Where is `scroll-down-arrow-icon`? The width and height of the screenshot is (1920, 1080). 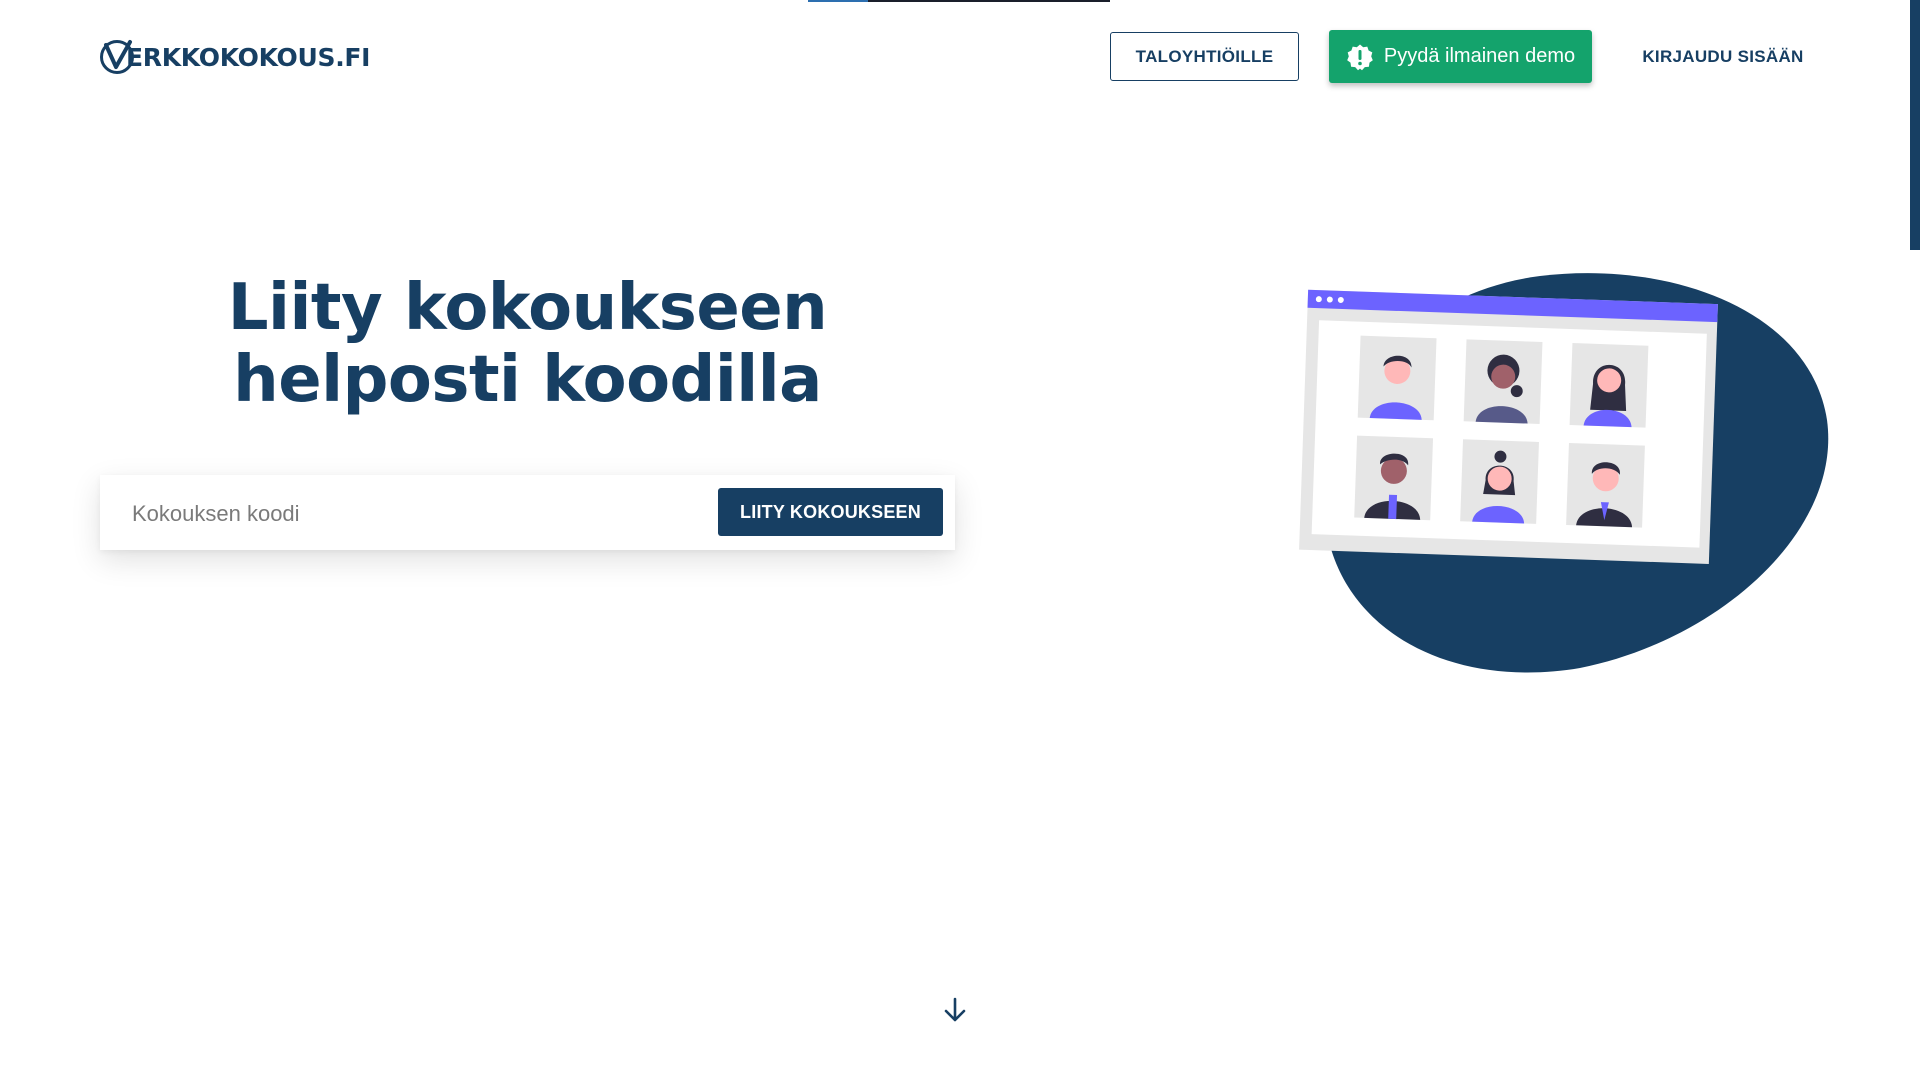
scroll-down-arrow-icon is located at coordinates (955, 1010).